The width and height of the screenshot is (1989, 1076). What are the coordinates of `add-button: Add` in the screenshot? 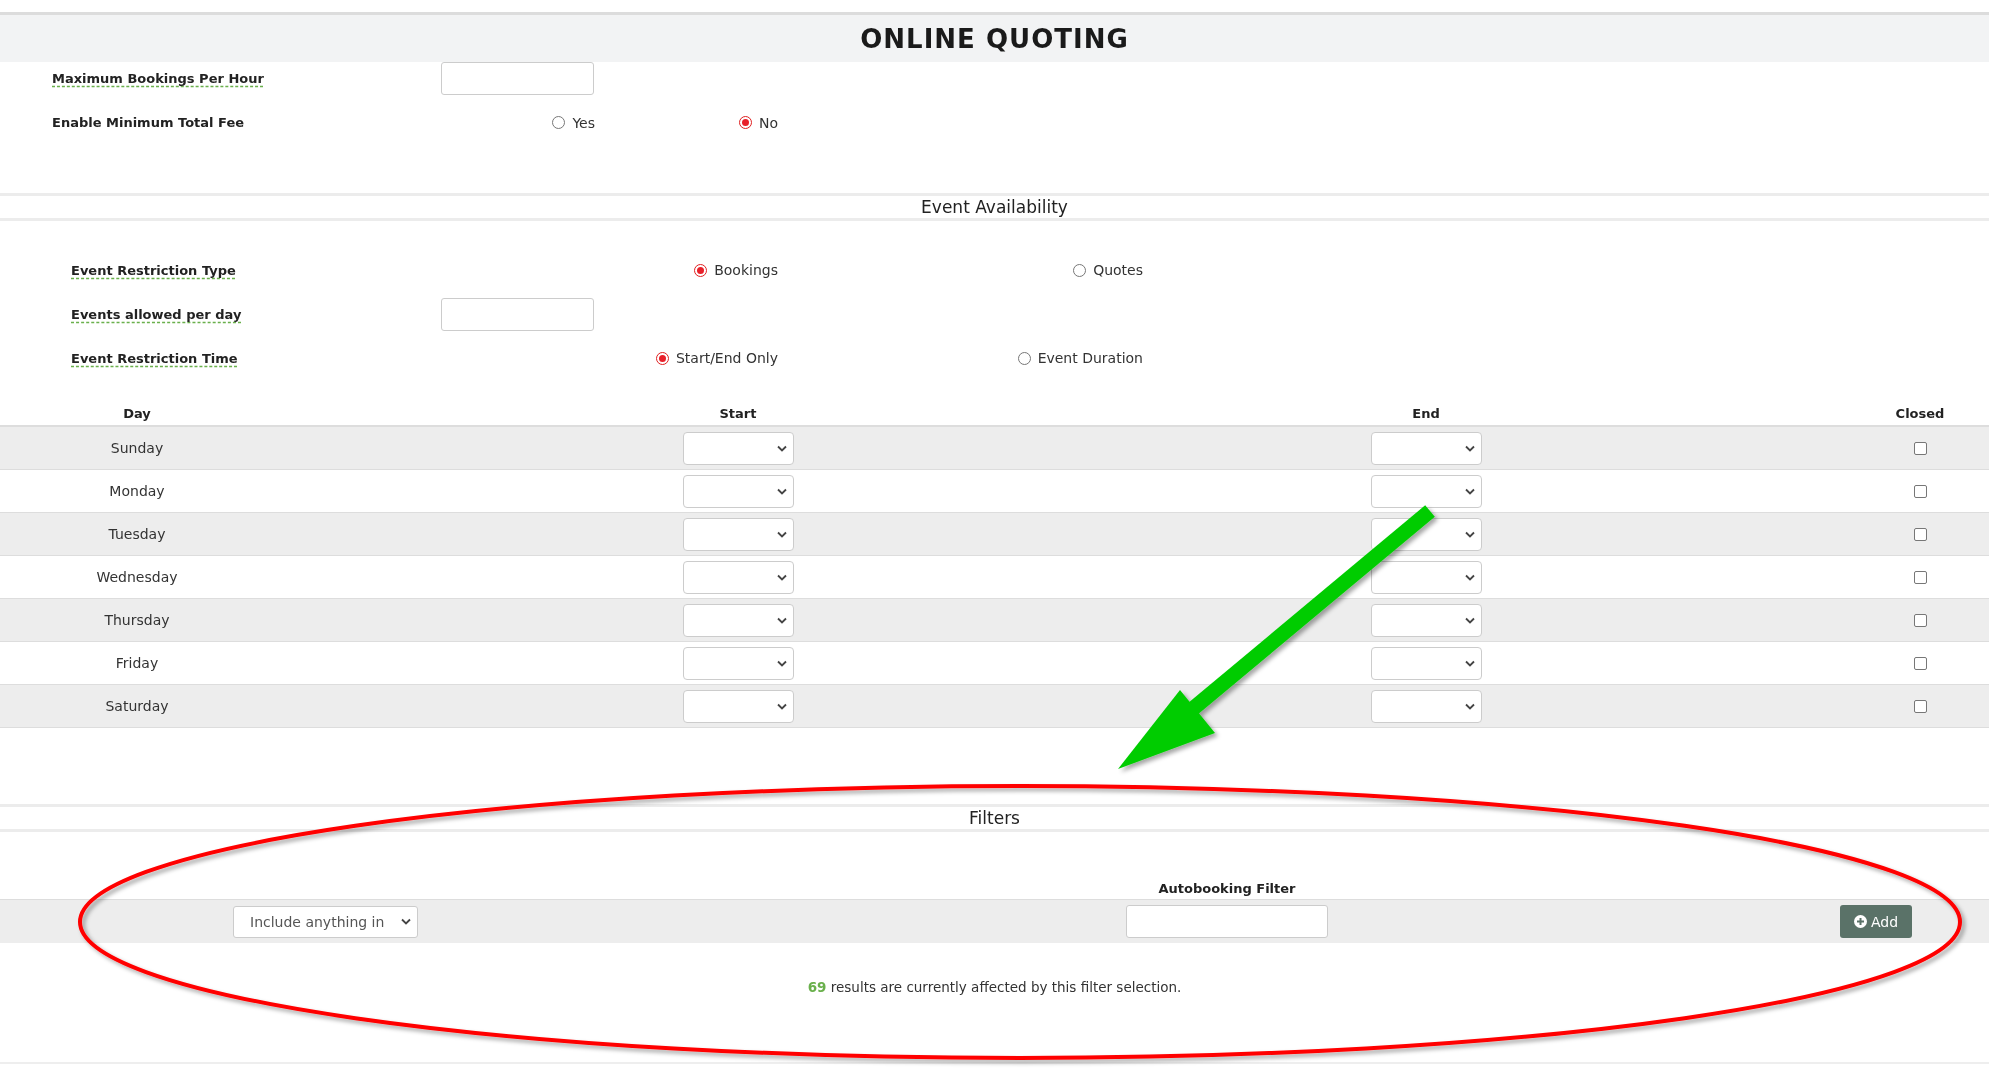 It's located at (1876, 921).